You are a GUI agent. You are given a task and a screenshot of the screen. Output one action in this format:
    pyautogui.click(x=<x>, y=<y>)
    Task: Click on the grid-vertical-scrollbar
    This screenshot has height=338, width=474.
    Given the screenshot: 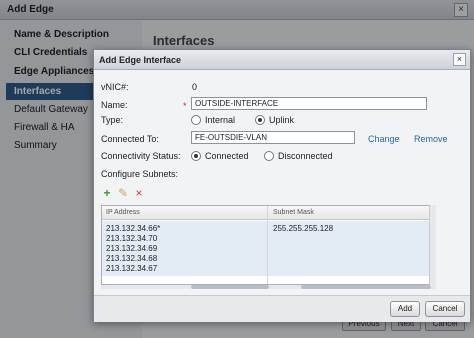 What is the action you would take?
    pyautogui.click(x=432, y=245)
    